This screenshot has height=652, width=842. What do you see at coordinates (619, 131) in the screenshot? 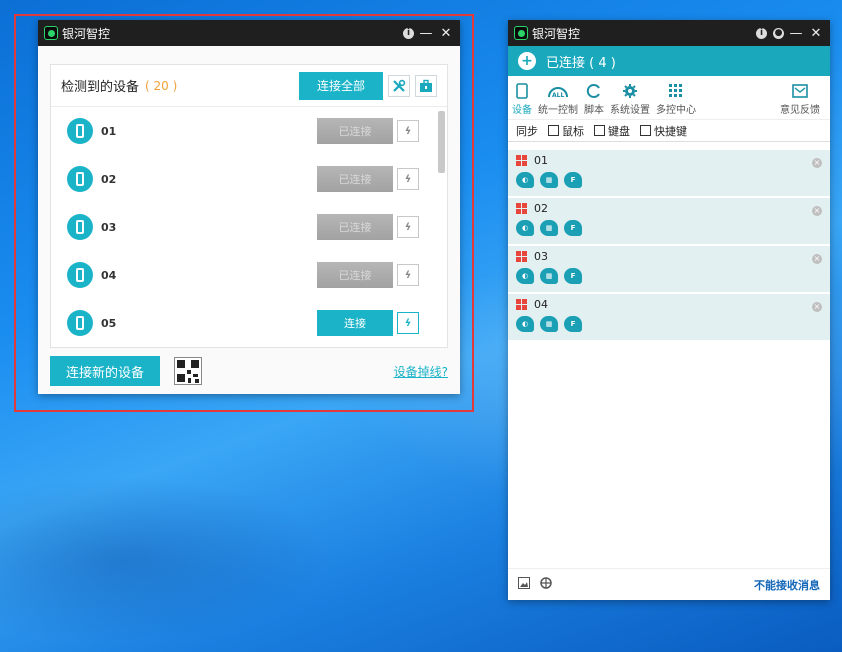
I see `sync-option-label: 键盘` at bounding box center [619, 131].